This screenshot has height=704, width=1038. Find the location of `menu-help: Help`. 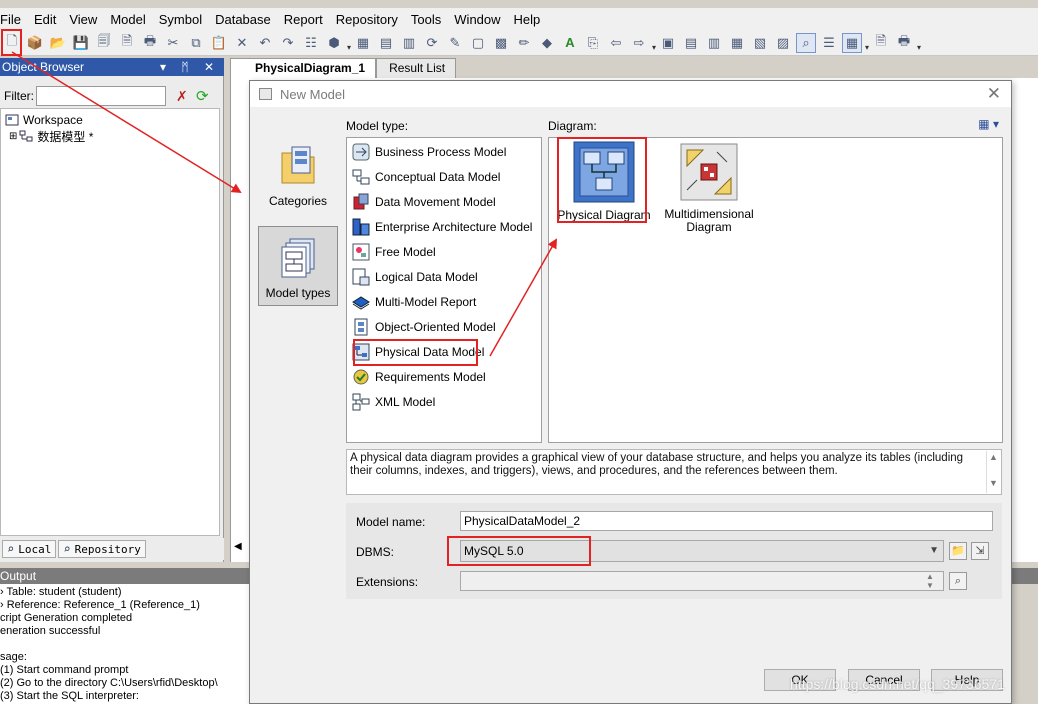

menu-help: Help is located at coordinates (527, 19).